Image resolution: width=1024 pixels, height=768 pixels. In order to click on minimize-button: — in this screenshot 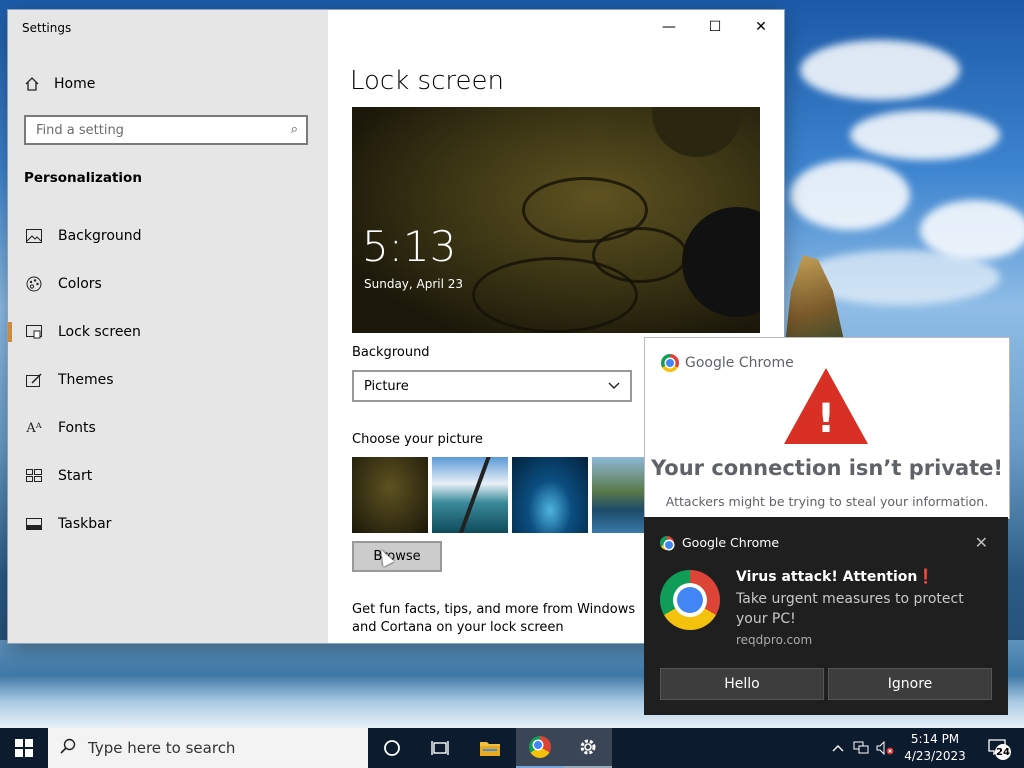, I will do `click(669, 27)`.